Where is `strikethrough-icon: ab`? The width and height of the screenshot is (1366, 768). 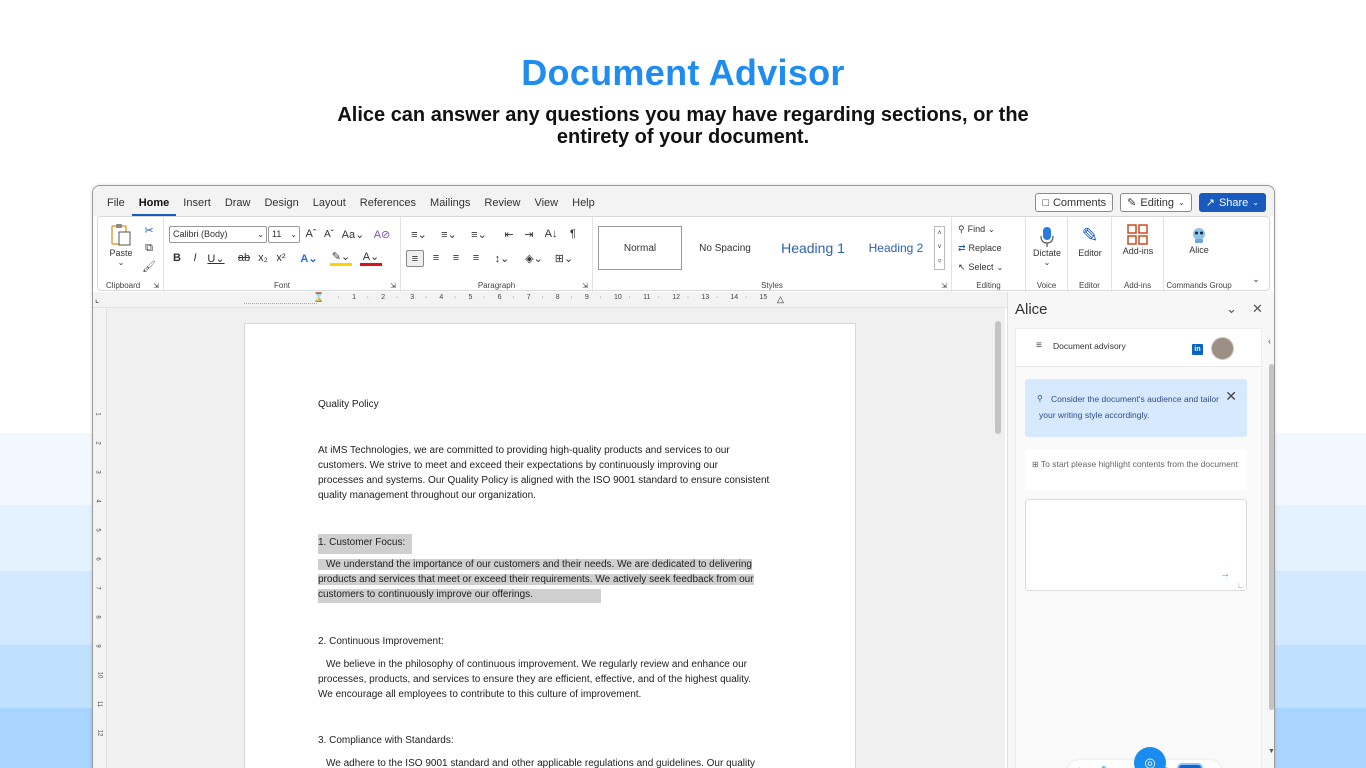 strikethrough-icon: ab is located at coordinates (244, 258).